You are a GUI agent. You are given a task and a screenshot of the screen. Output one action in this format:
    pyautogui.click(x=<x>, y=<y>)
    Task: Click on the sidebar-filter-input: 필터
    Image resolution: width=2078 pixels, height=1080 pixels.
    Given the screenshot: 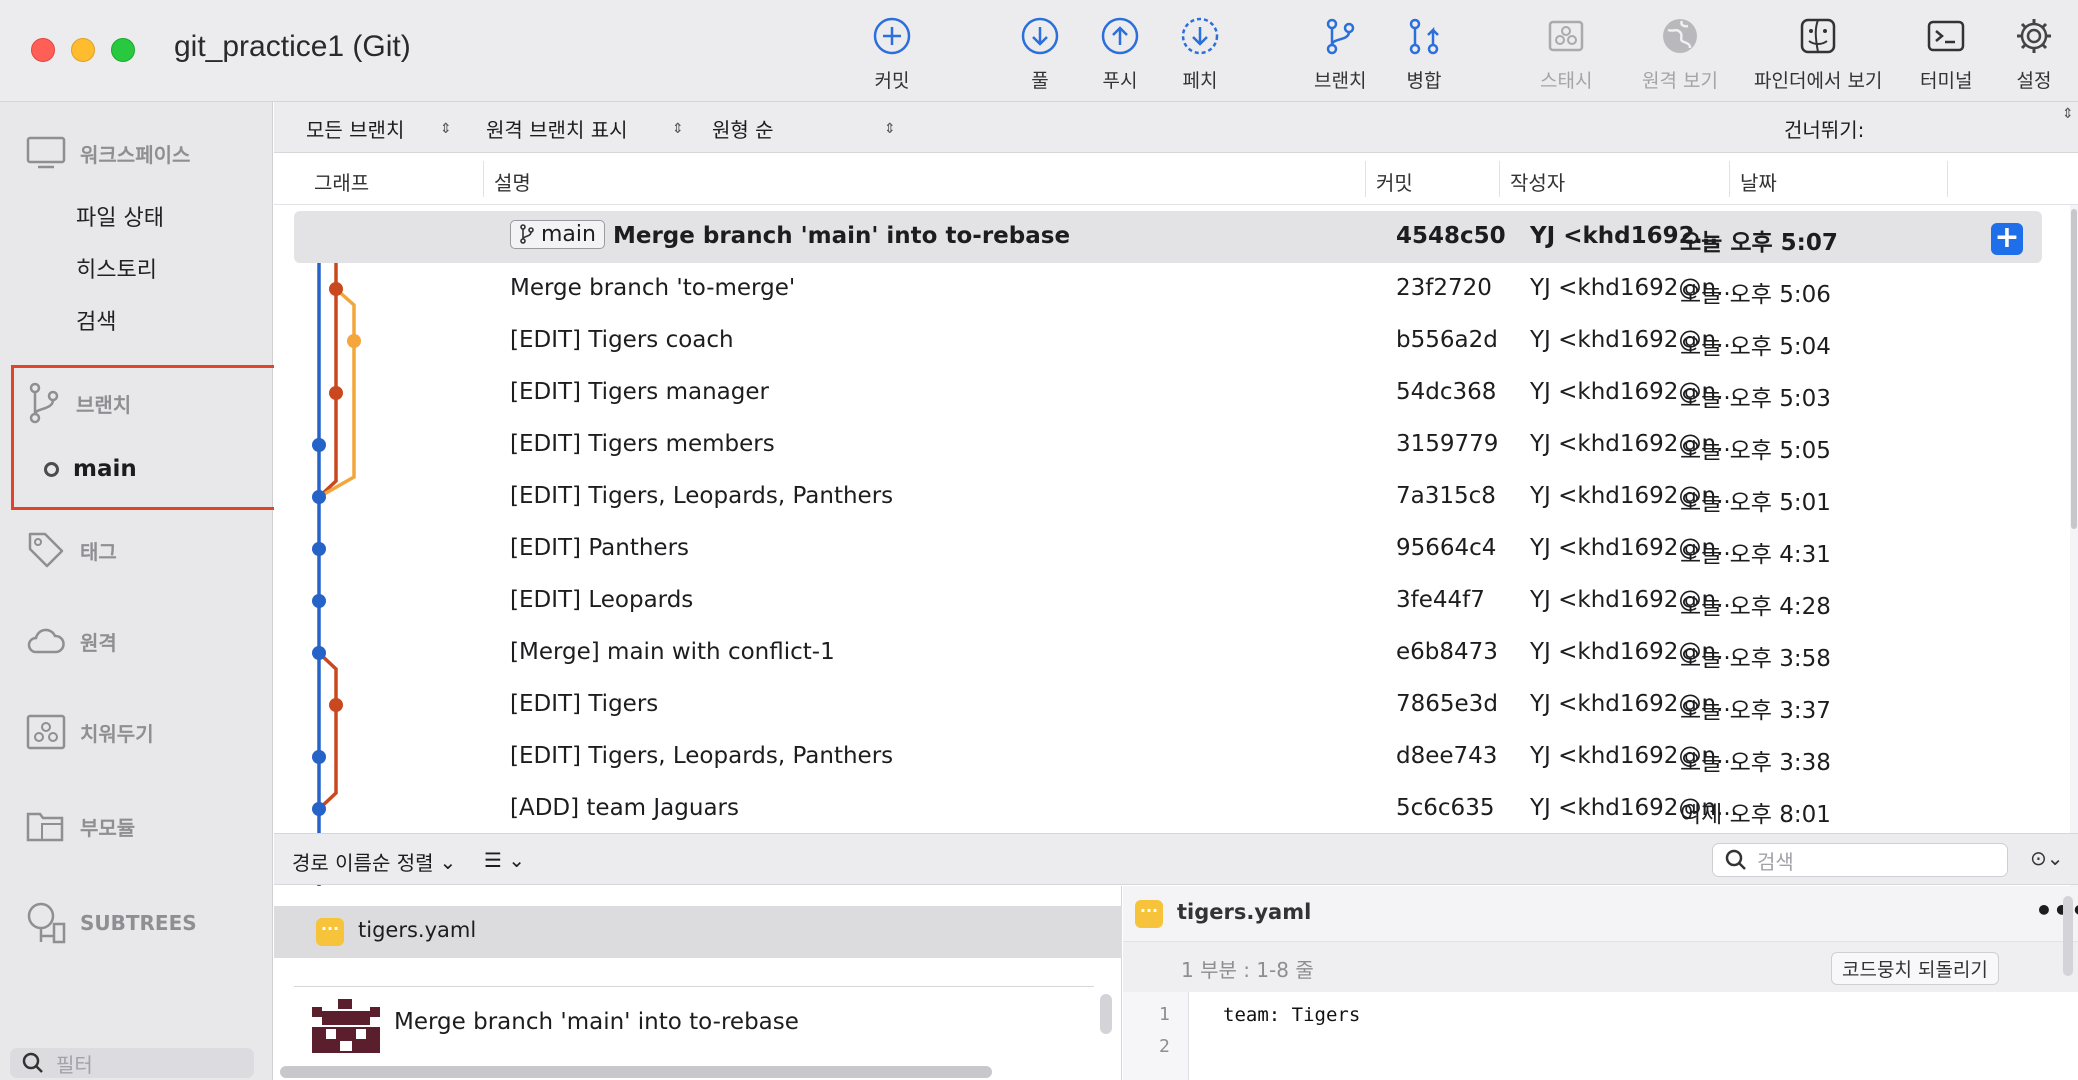 What is the action you would take?
    pyautogui.click(x=132, y=1063)
    